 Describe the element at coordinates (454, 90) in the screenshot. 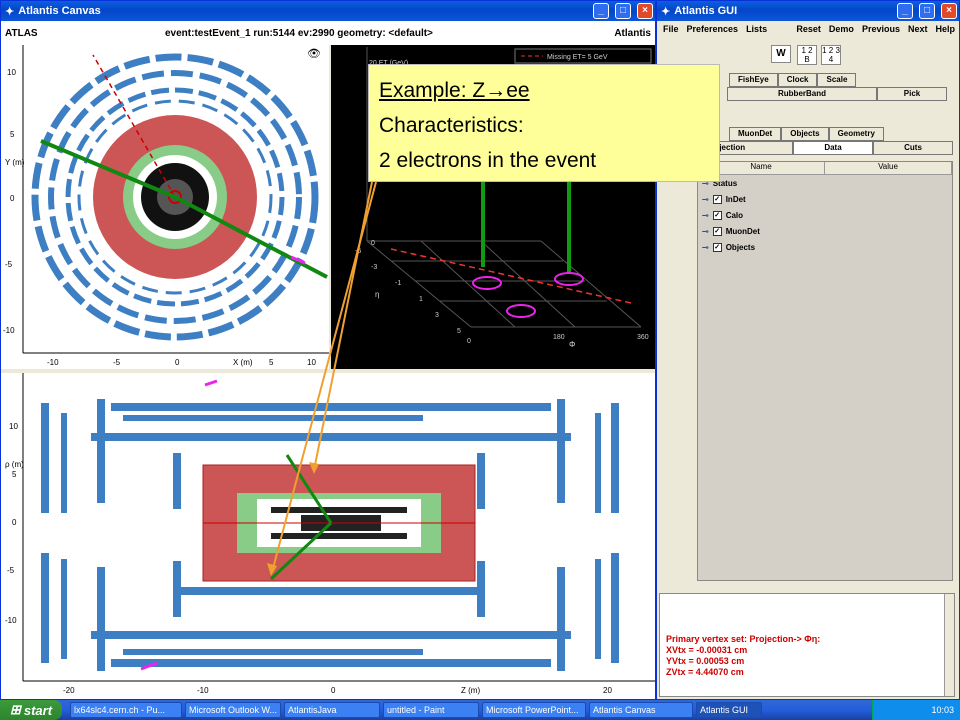

I see `callout-title: Example: Z→ee` at that location.